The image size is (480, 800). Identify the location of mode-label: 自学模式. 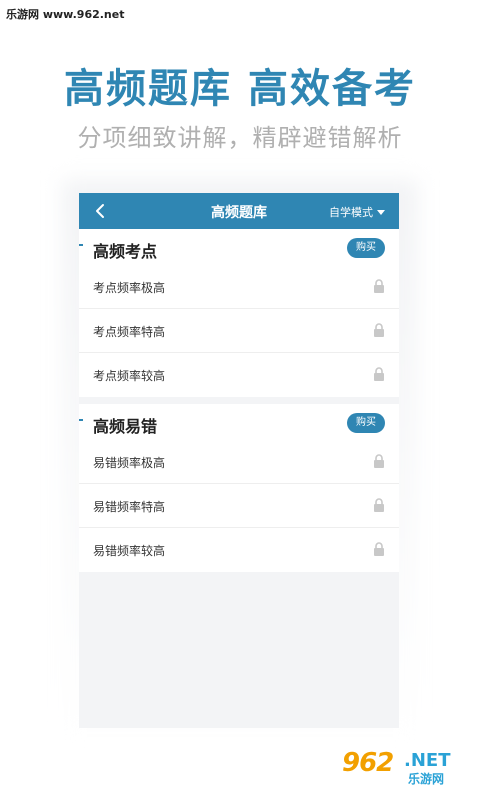
(351, 212).